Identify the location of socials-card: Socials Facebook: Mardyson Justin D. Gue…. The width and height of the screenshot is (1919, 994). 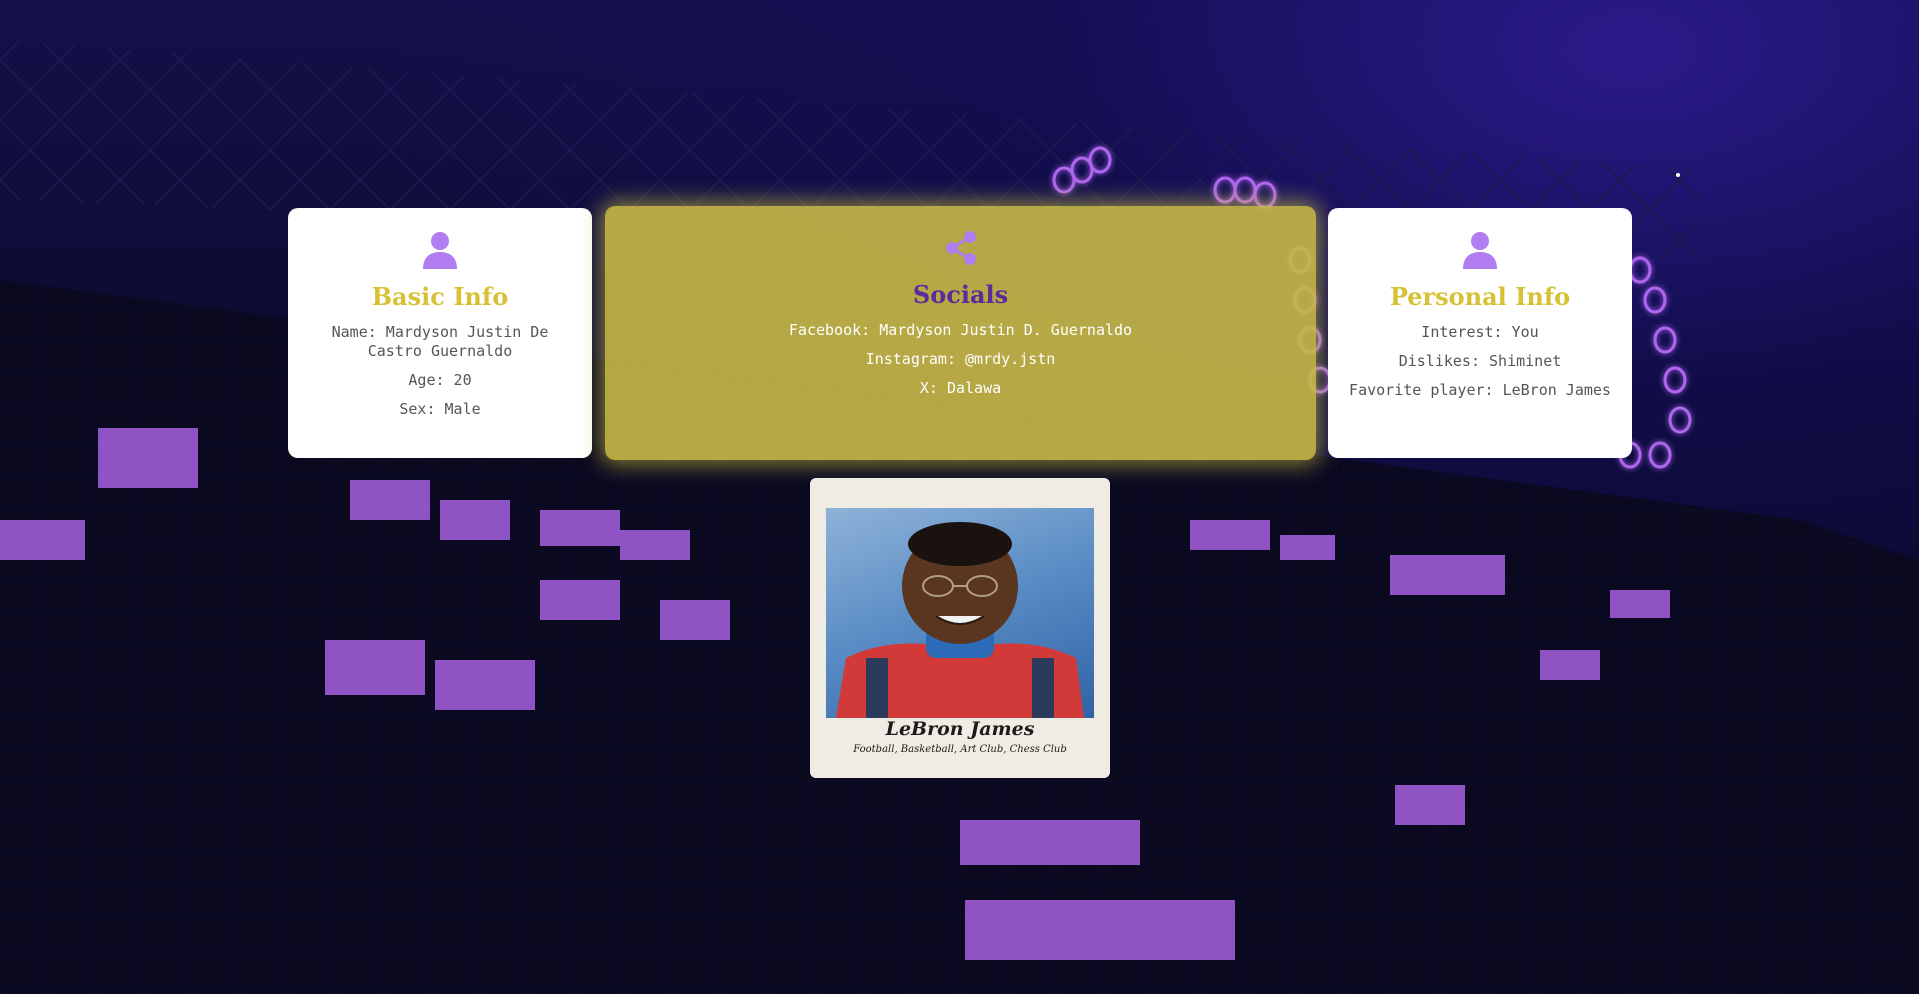
(960, 333).